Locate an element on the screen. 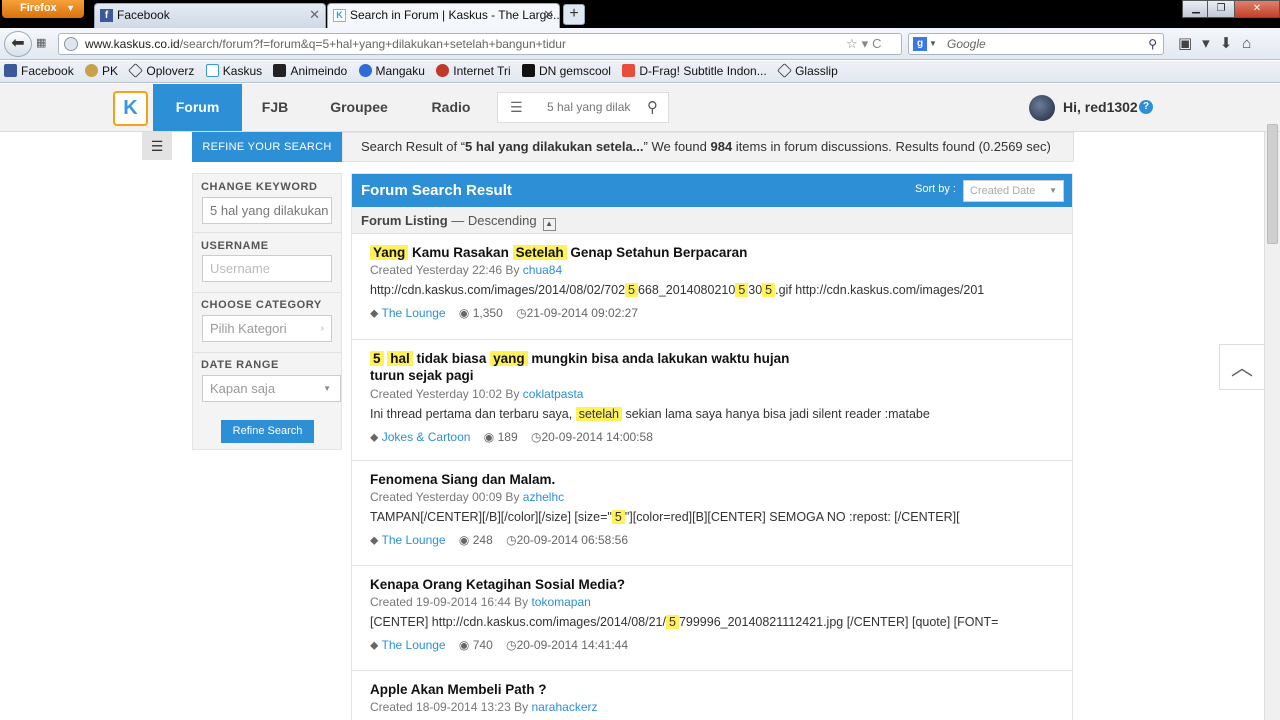  clock-icon: ◷ is located at coordinates (514, 313).